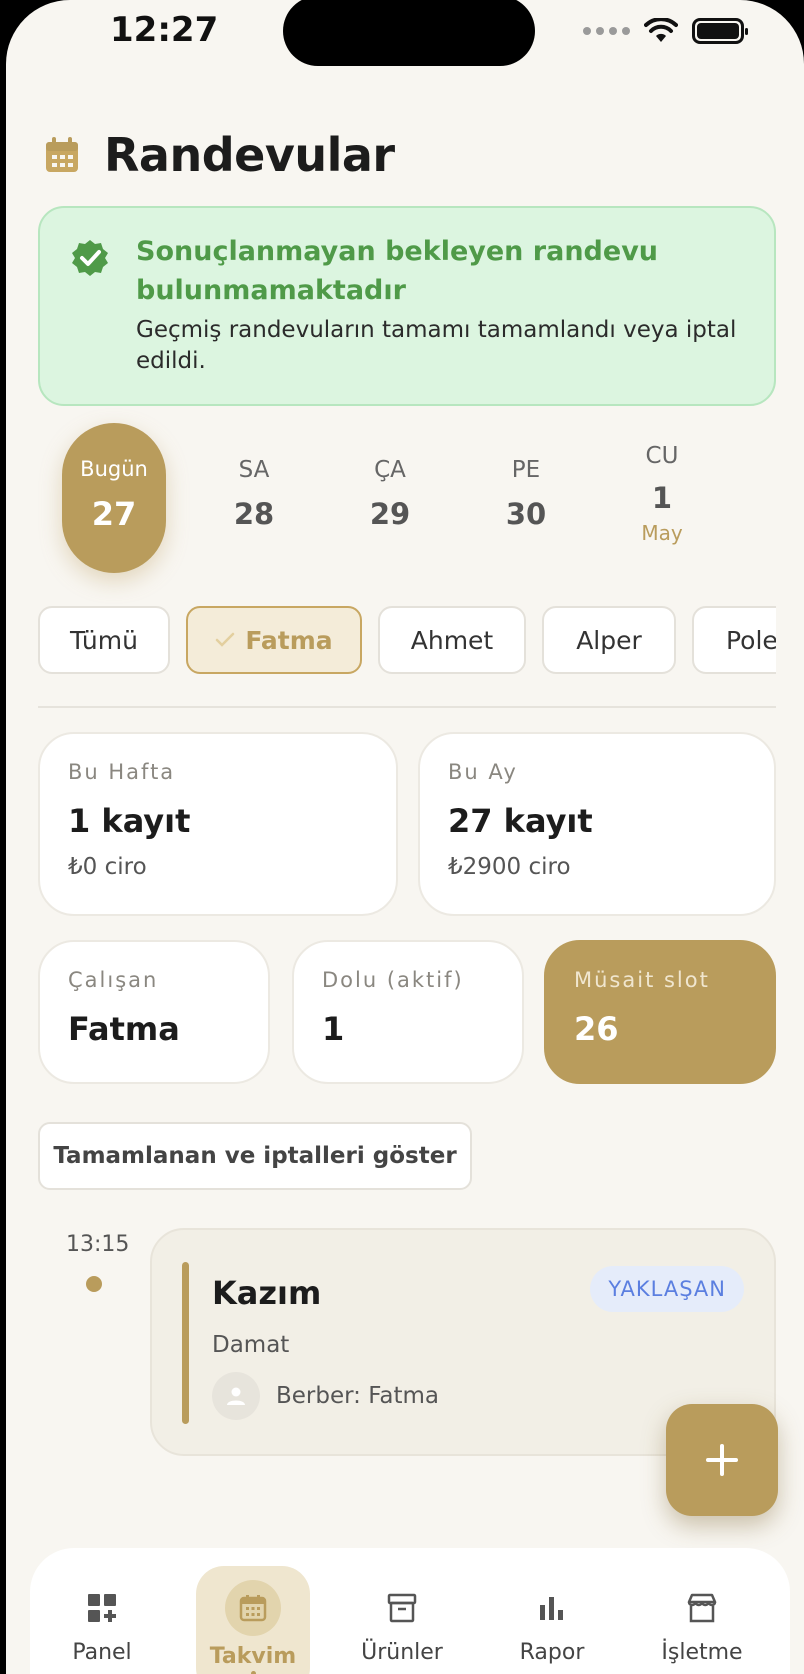 This screenshot has height=1674, width=804. I want to click on stat-value: 1, so click(333, 1029).